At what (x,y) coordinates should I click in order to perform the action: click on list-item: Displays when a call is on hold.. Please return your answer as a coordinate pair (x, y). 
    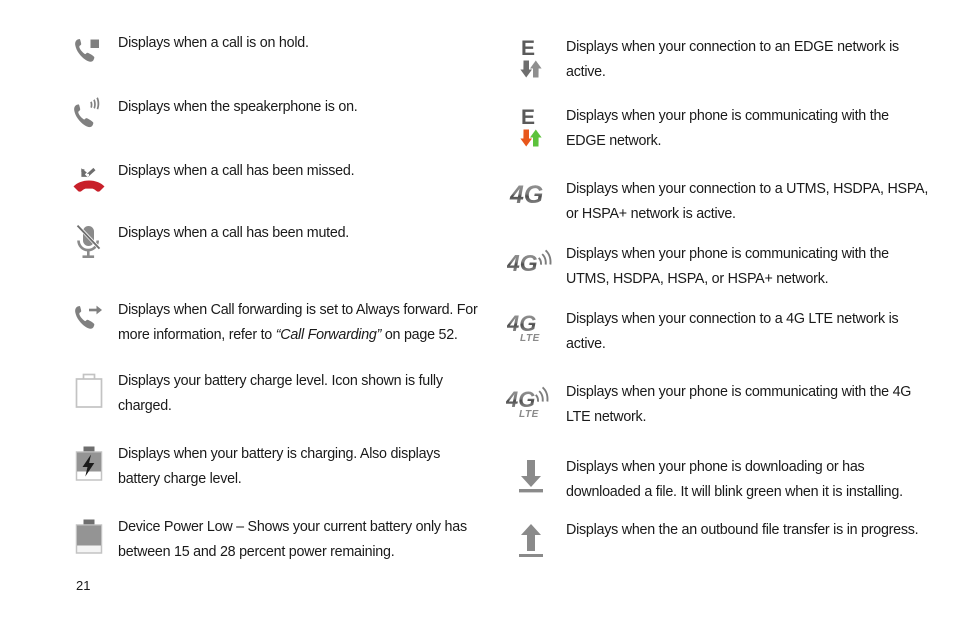
    Looking at the image, I should click on (270, 51).